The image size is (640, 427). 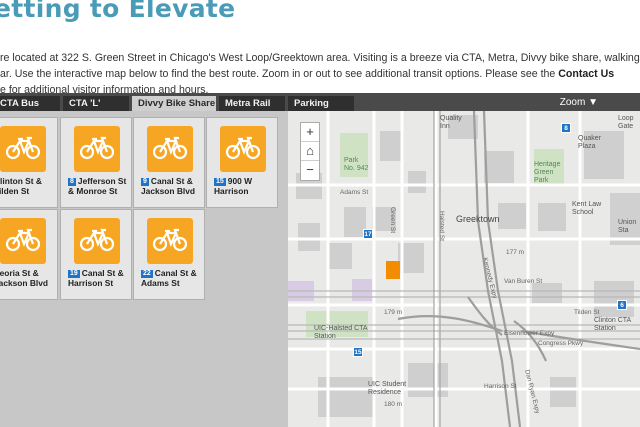 What do you see at coordinates (529, 333) in the screenshot?
I see `map-label-eisenhower-expy: Eisenhower Expy` at bounding box center [529, 333].